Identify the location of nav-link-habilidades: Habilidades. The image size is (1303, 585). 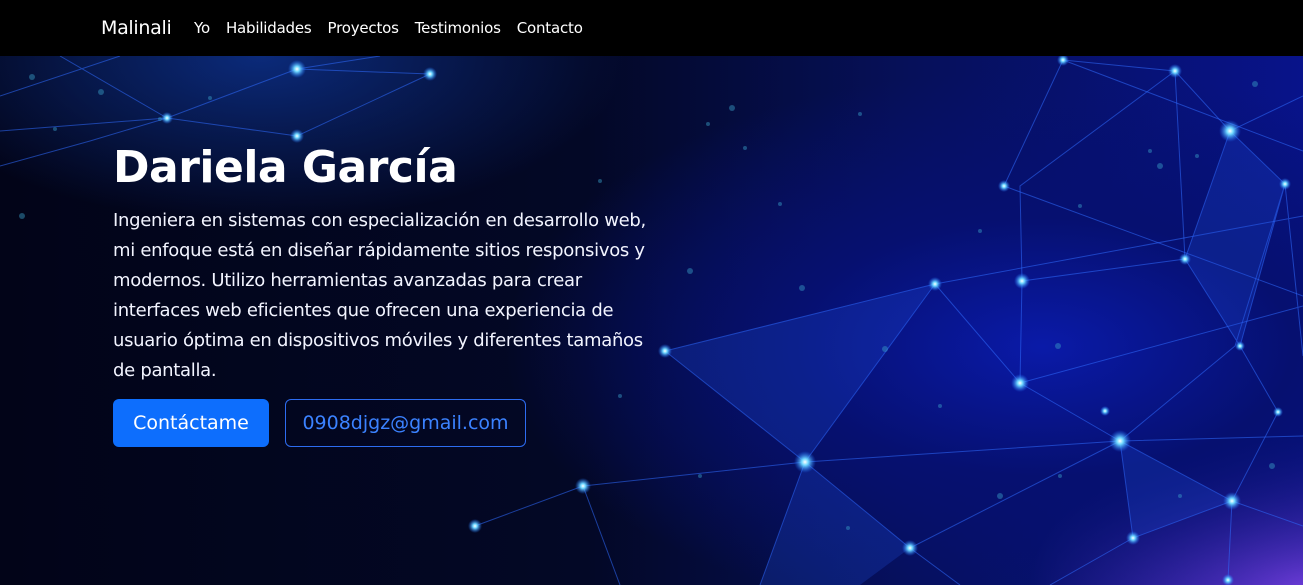
(269, 28).